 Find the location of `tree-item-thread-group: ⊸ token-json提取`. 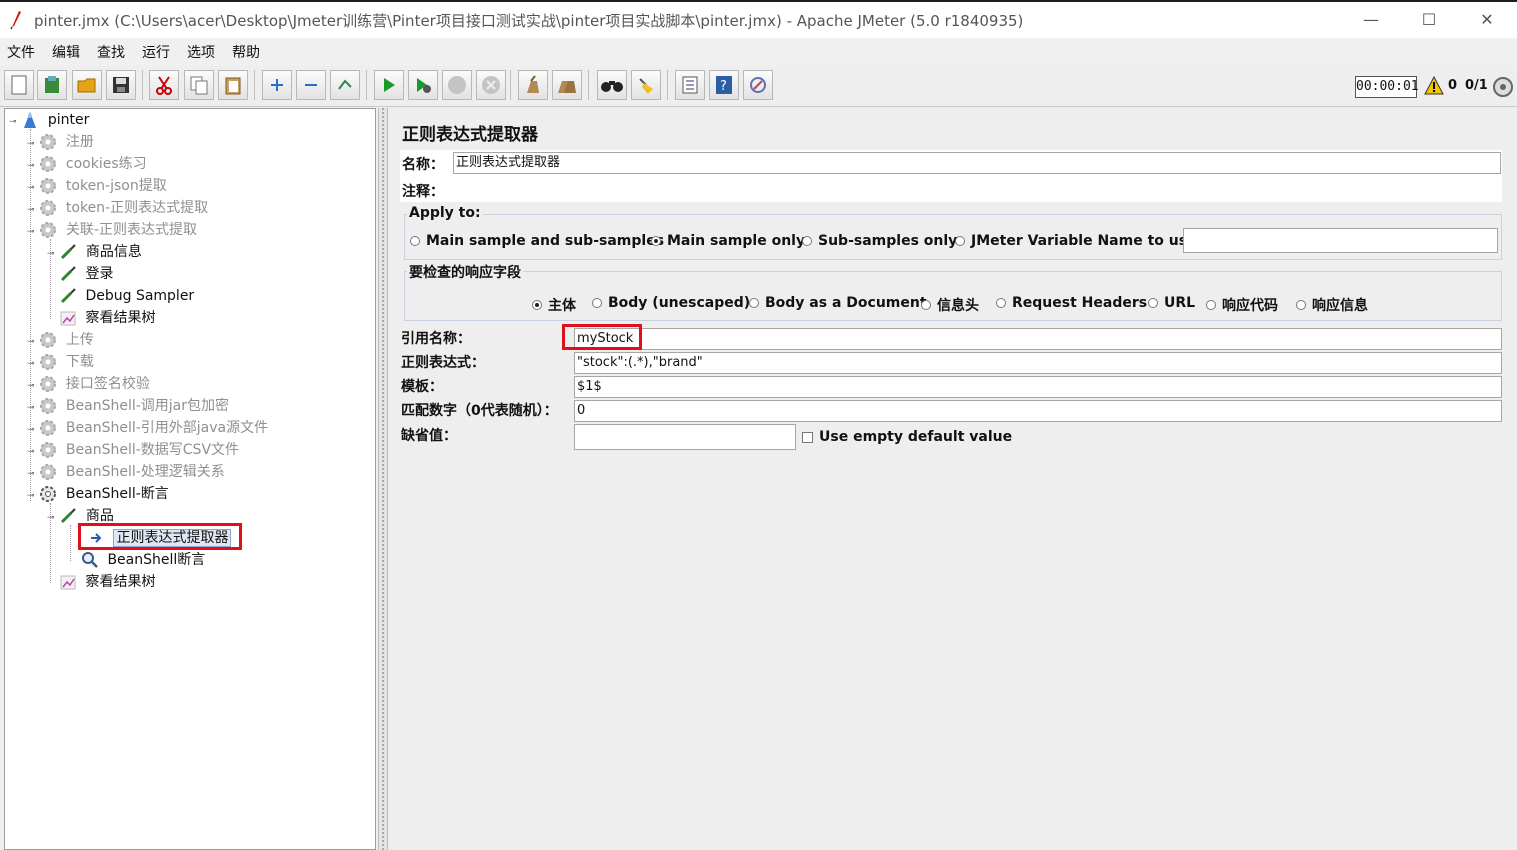

tree-item-thread-group: ⊸ token-json提取 is located at coordinates (97, 186).